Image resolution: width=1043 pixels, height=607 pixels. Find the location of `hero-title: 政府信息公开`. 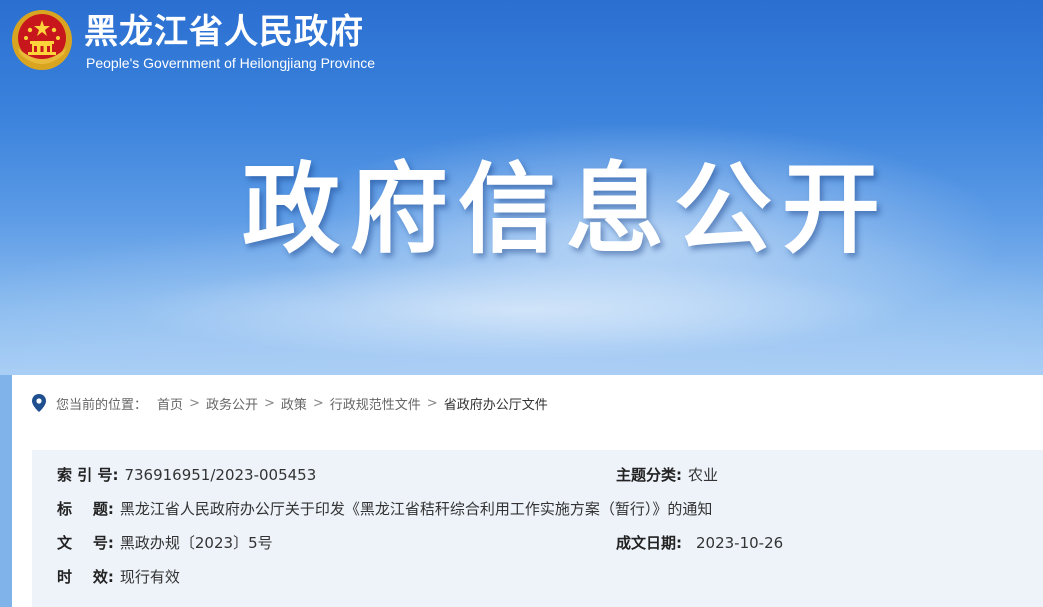

hero-title: 政府信息公开 is located at coordinates (566, 210).